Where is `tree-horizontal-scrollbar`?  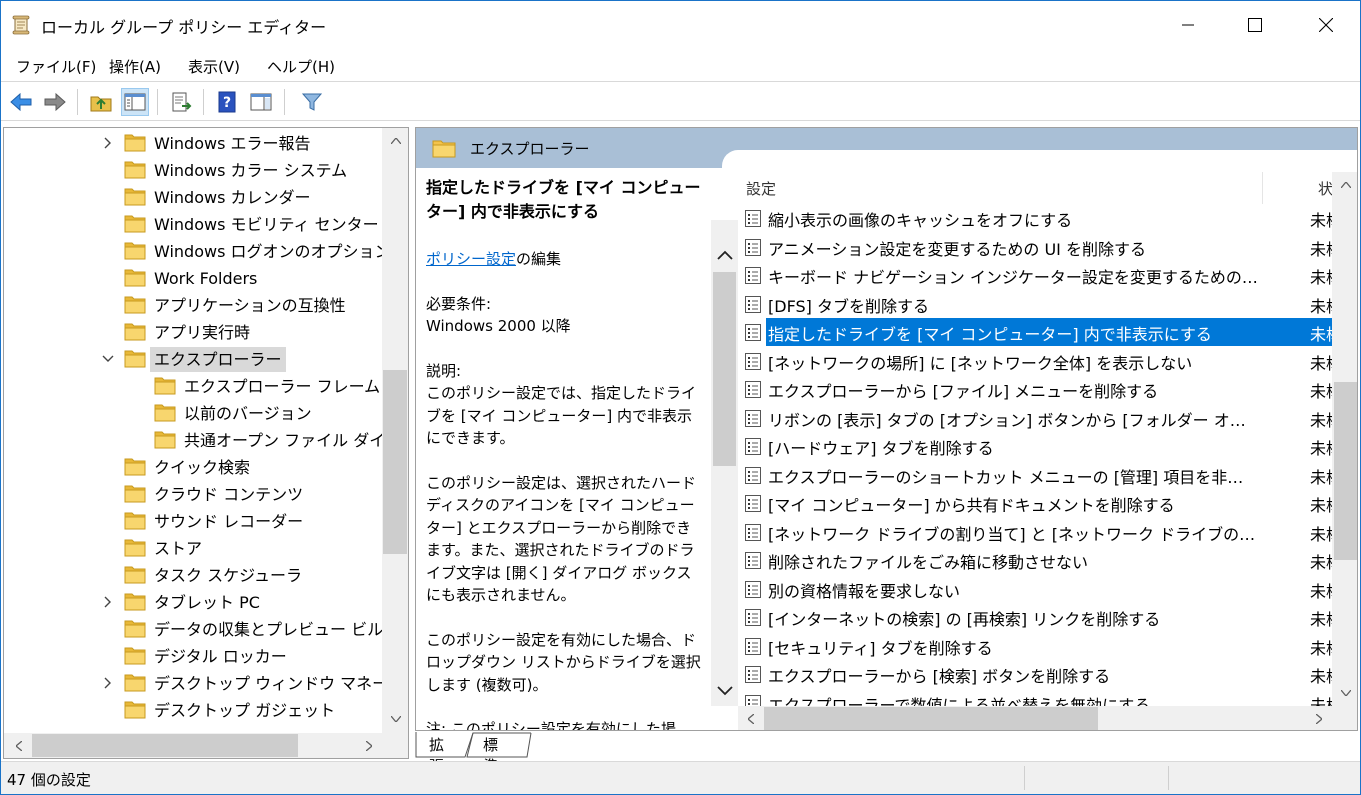
tree-horizontal-scrollbar is located at coordinates (206, 745).